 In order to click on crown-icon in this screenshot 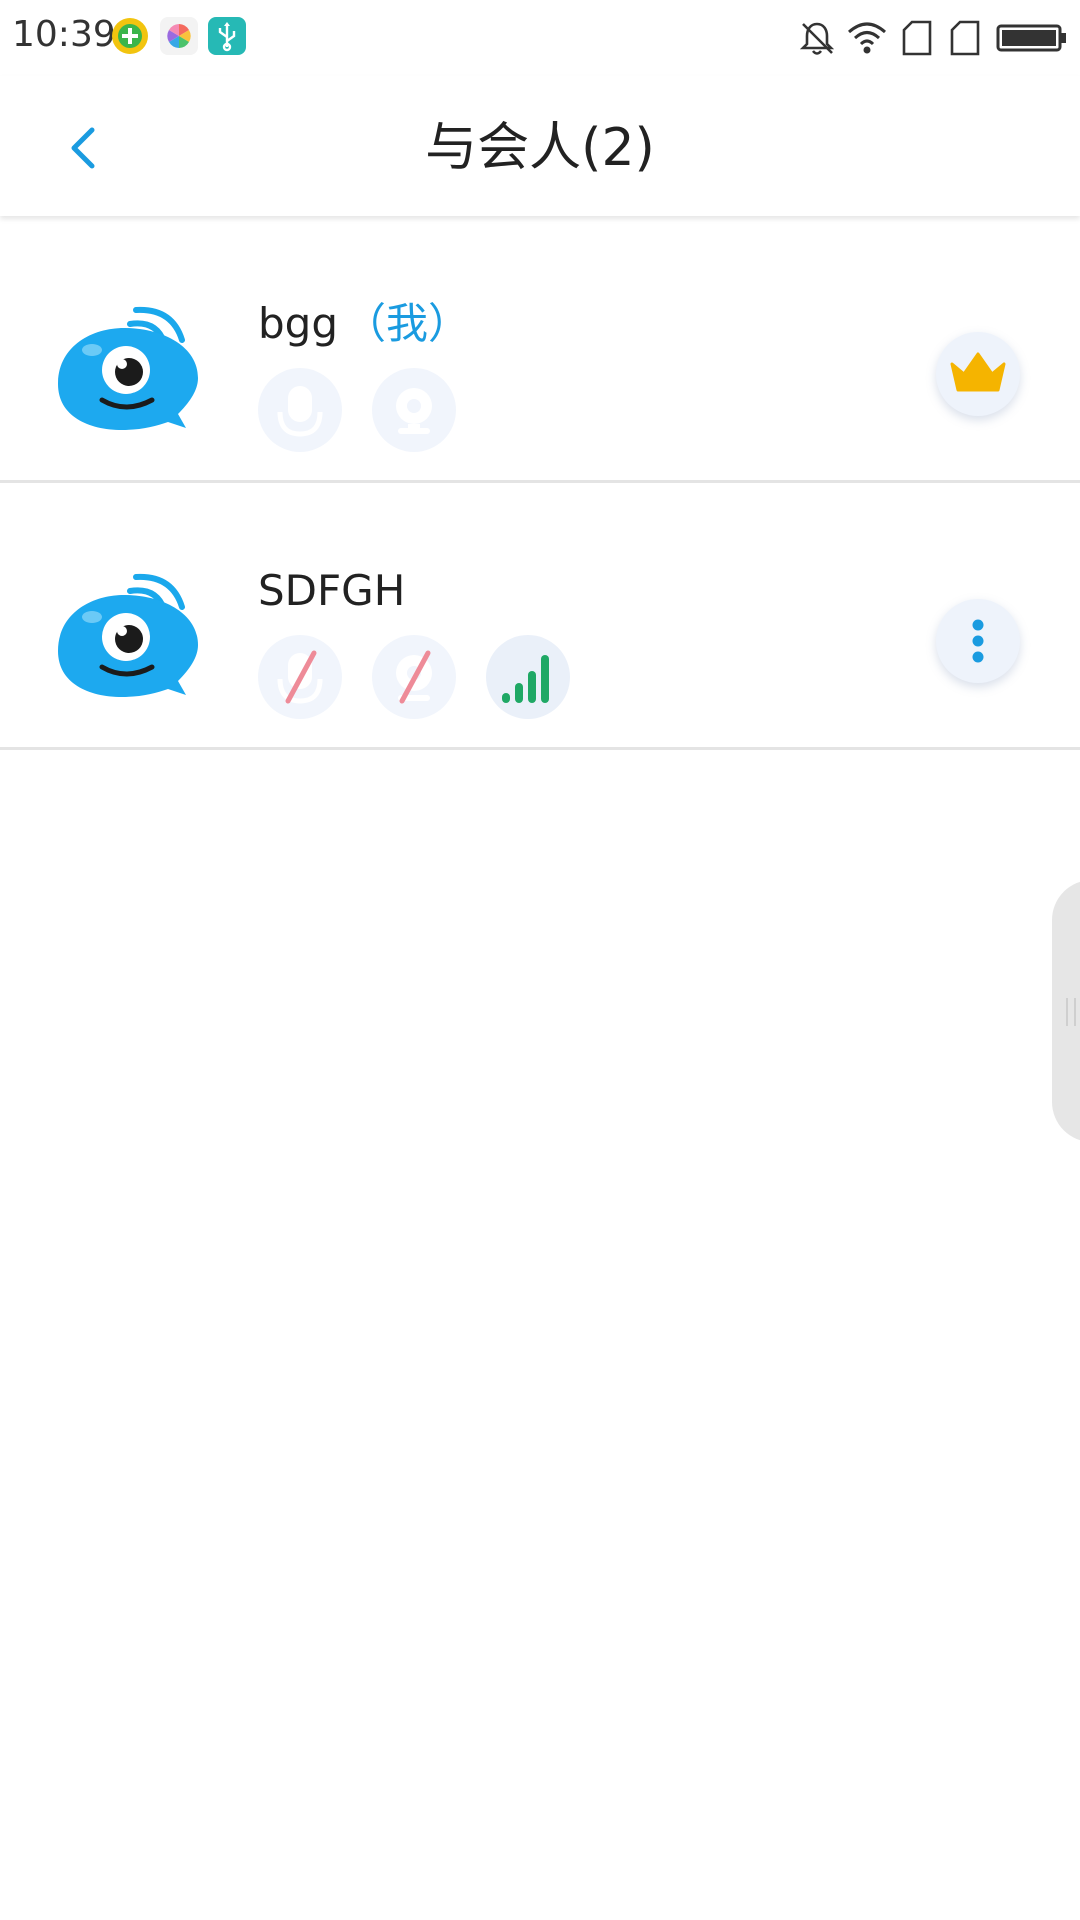, I will do `click(978, 372)`.